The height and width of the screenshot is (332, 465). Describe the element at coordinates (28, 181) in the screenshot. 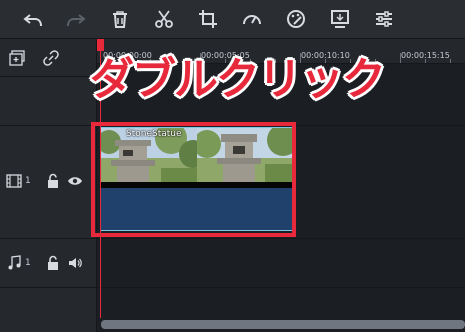

I see `video-track-number: 1` at that location.